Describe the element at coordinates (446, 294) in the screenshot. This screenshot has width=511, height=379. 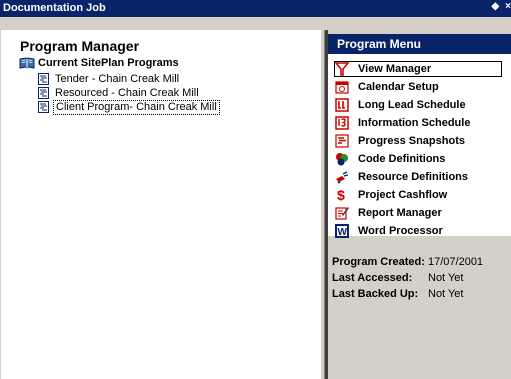
I see `backed-up-value: Not Yet` at that location.